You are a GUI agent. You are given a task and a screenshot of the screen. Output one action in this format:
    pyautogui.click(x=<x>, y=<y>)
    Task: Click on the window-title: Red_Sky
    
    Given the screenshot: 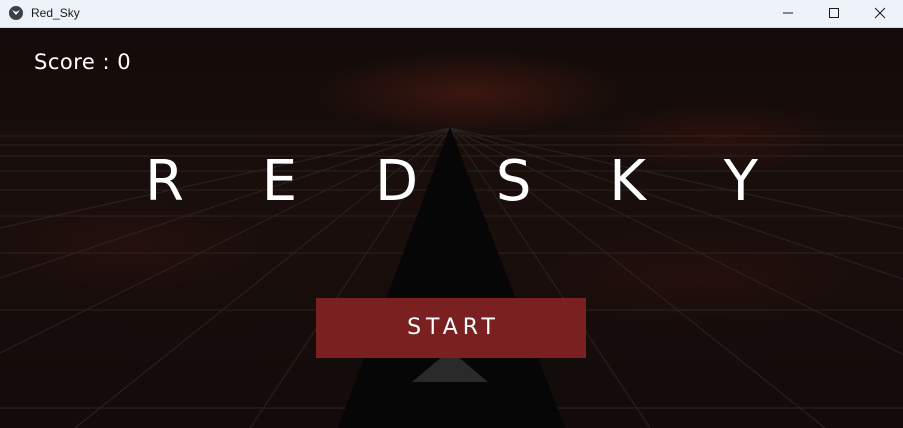 What is the action you would take?
    pyautogui.click(x=55, y=13)
    